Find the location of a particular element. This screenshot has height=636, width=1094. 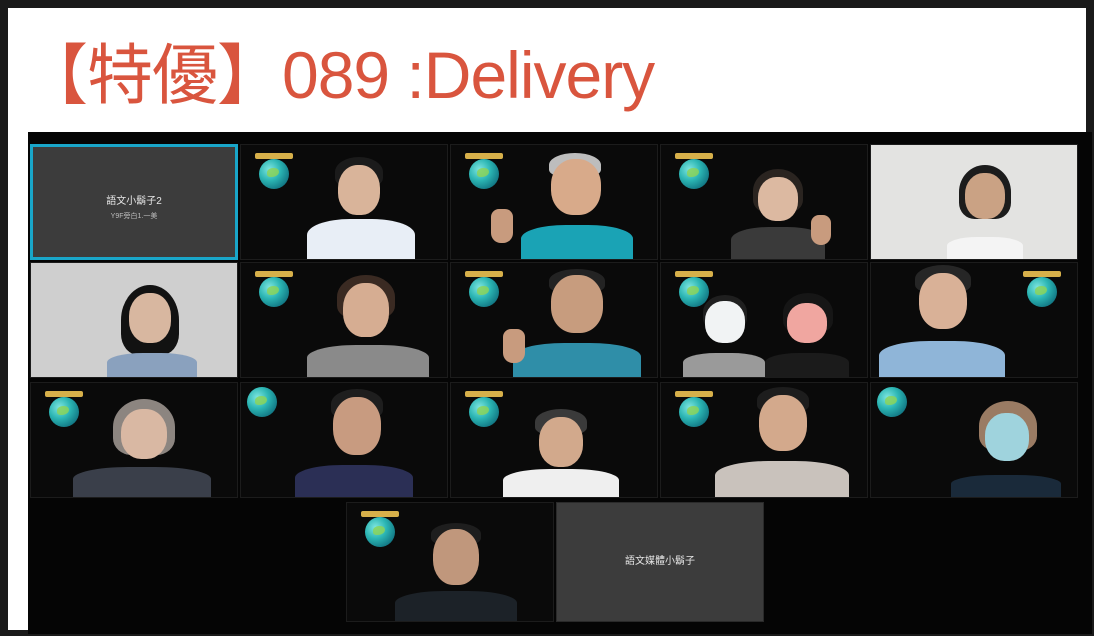

participant-name: 語文媒體小鬍子 is located at coordinates (660, 561).